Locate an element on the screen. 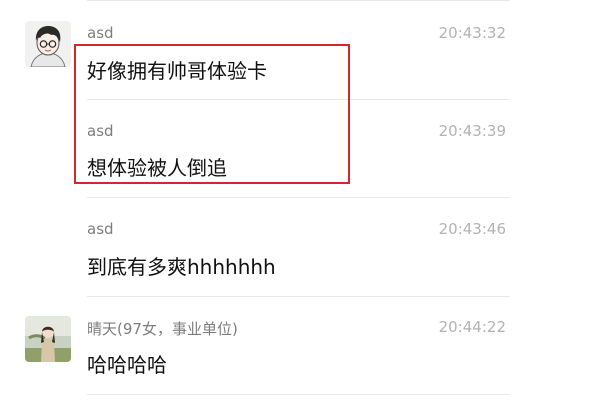 This screenshot has width=612, height=400. message-timestamp: 20:44:22 is located at coordinates (472, 327).